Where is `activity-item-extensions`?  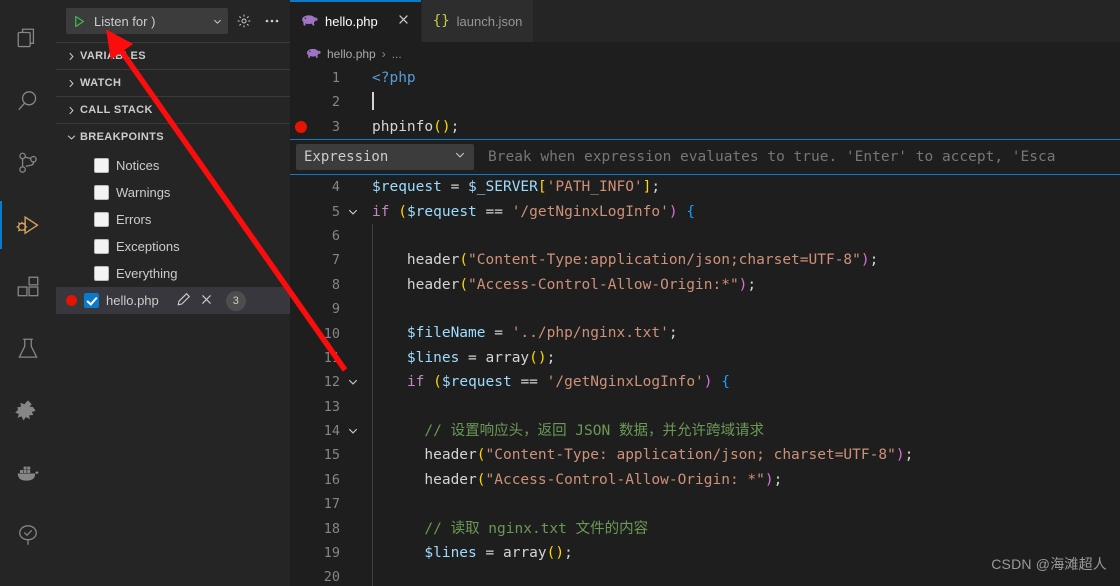
activity-item-extensions is located at coordinates (28, 287).